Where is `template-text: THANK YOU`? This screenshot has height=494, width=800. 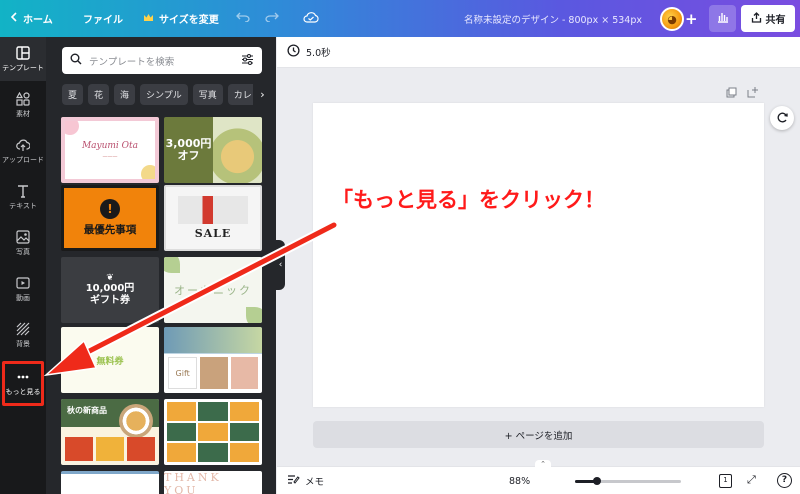
template-text: THANK YOU is located at coordinates (193, 482).